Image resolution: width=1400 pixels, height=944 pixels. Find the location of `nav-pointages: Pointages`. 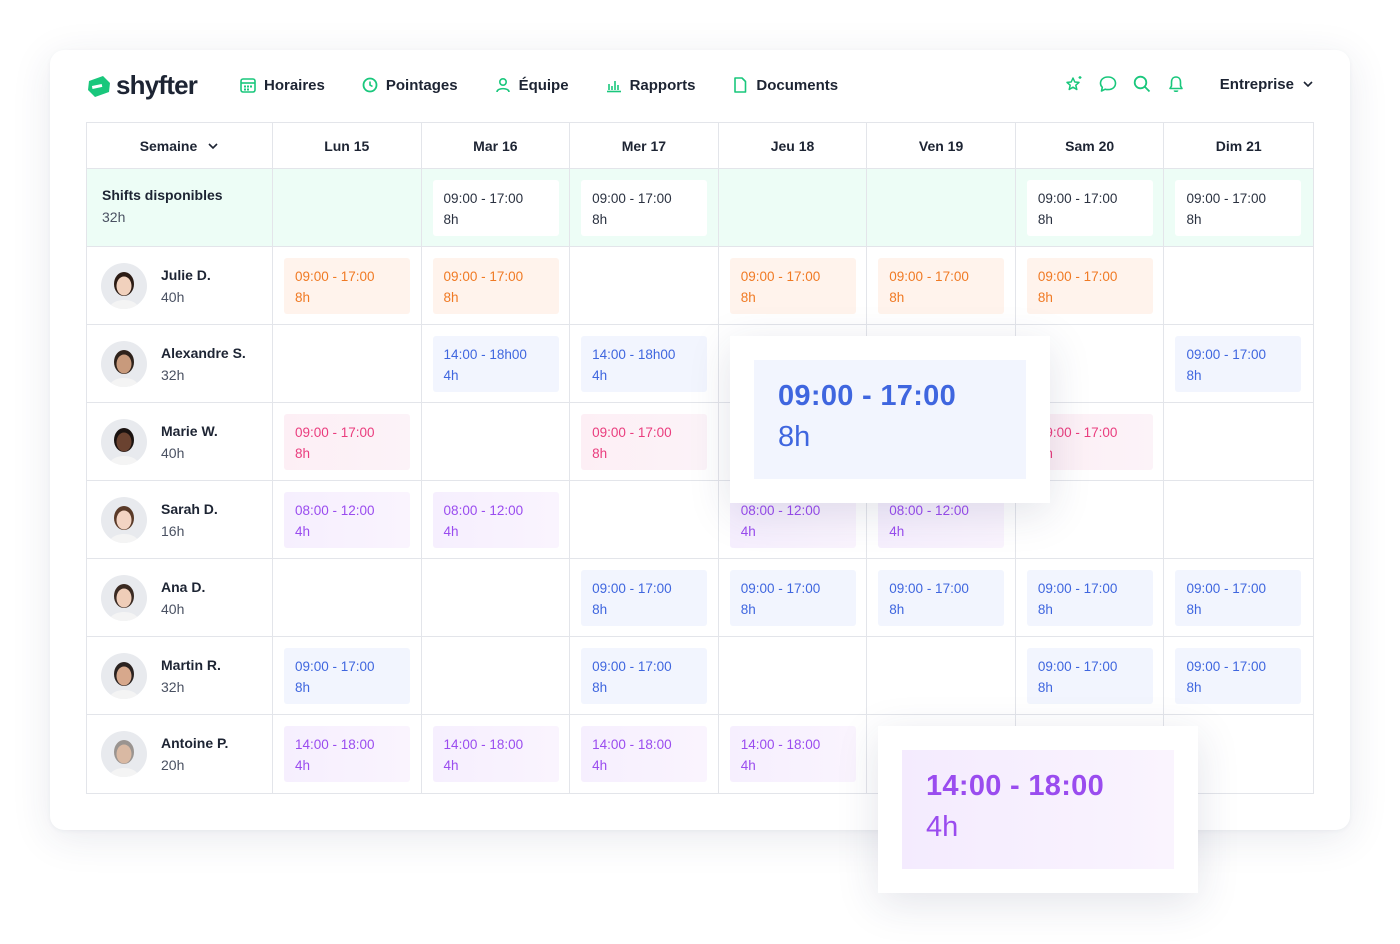

nav-pointages: Pointages is located at coordinates (409, 85).